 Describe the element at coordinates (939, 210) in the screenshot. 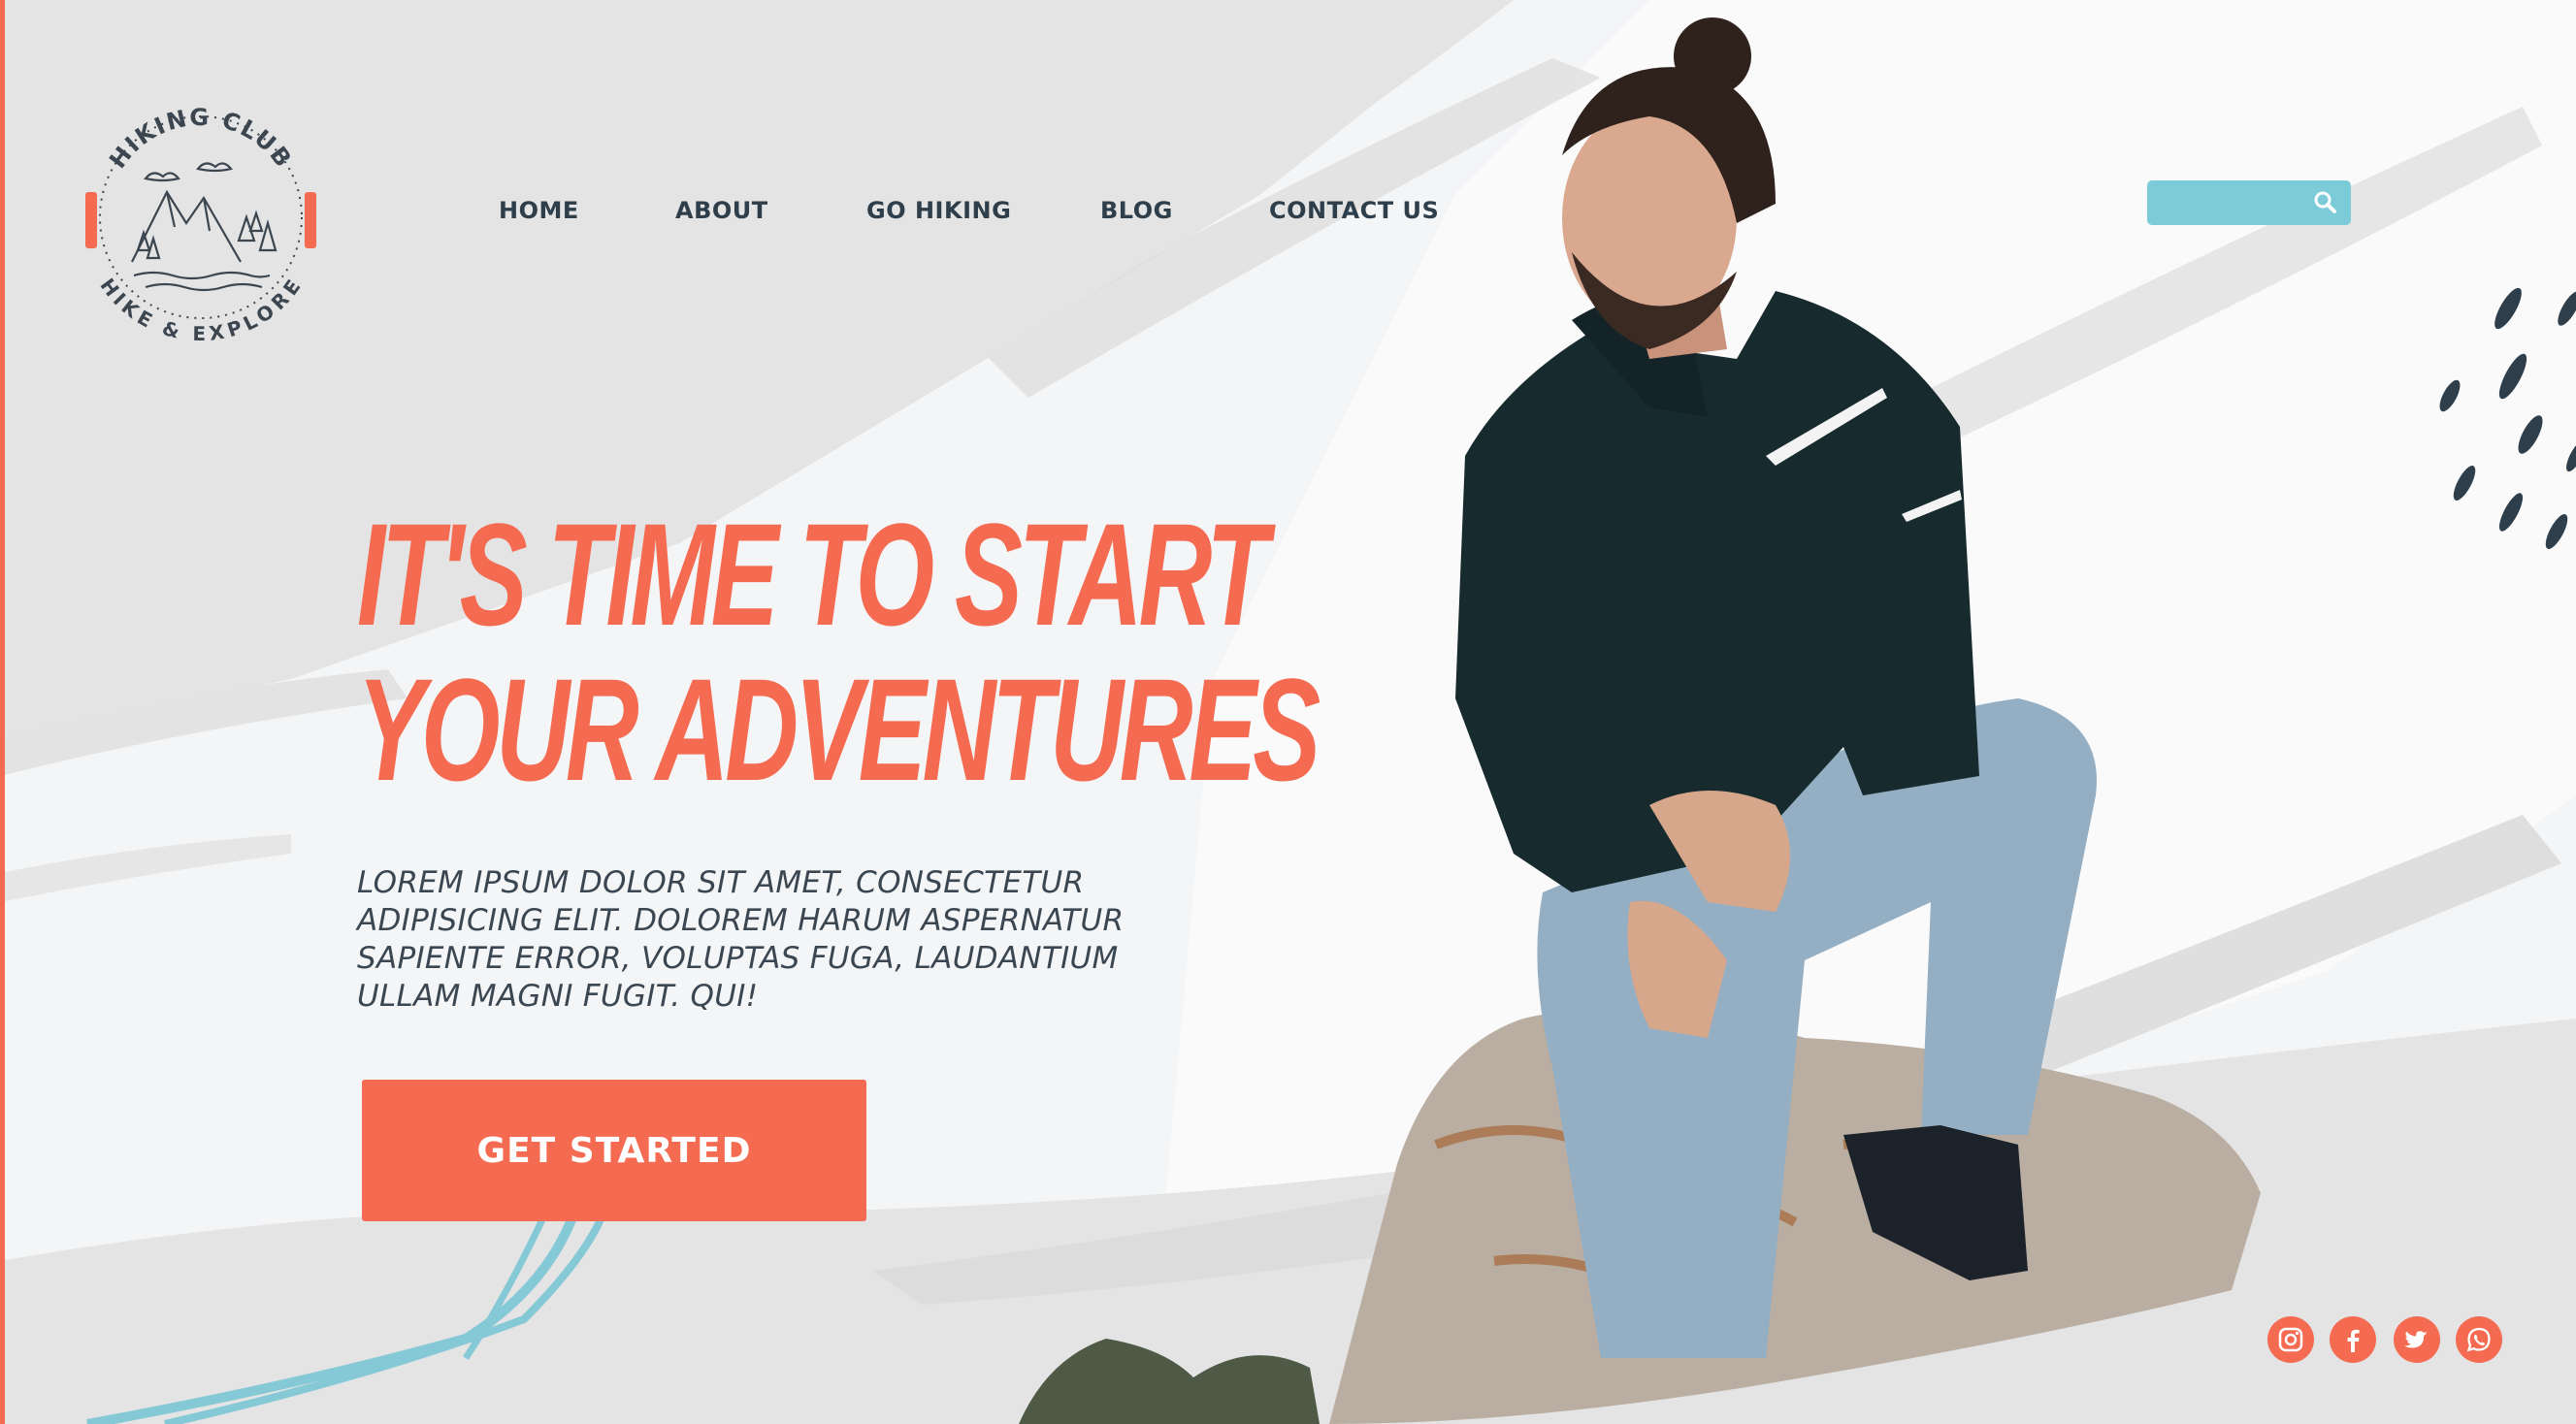

I see `nav-go-hiking-link: GO HIKING` at that location.